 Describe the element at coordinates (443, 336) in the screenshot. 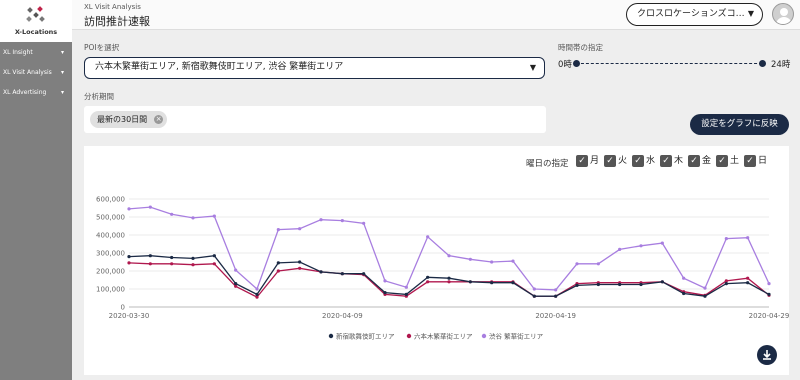

I see `legend-label: 六本木繁華街エリア` at that location.